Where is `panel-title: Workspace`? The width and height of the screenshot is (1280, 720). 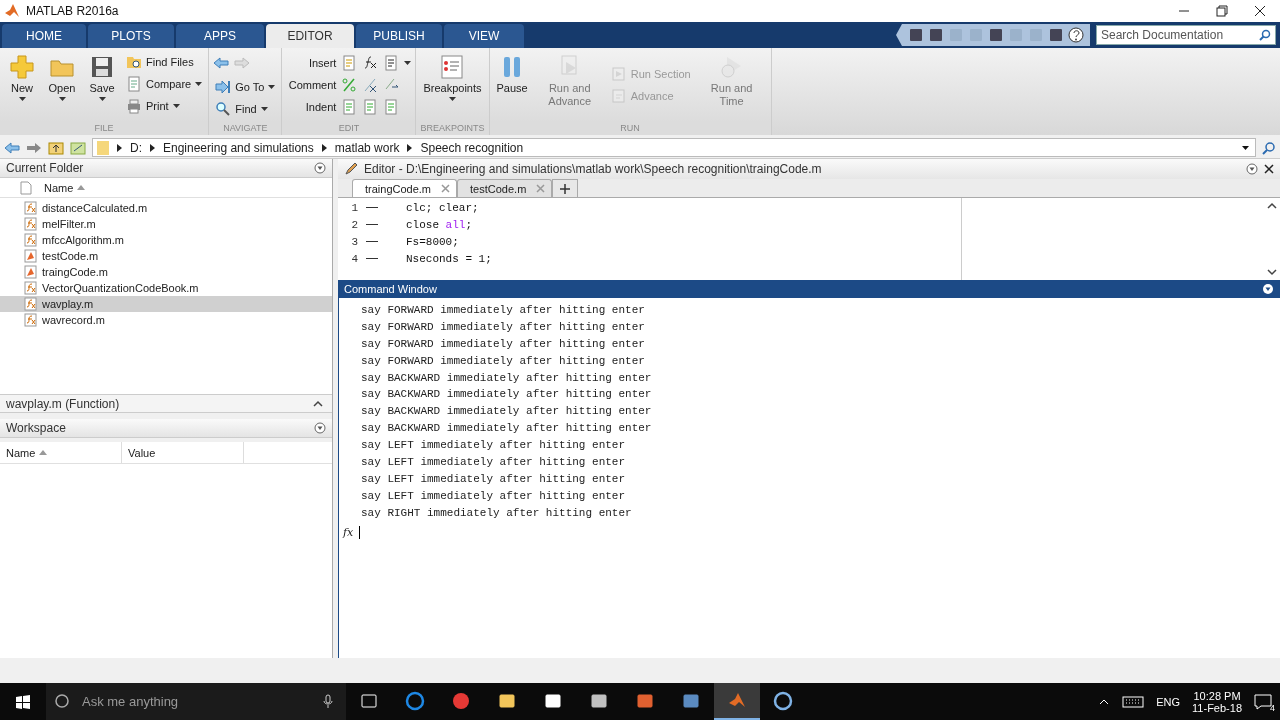
panel-title: Workspace is located at coordinates (36, 428).